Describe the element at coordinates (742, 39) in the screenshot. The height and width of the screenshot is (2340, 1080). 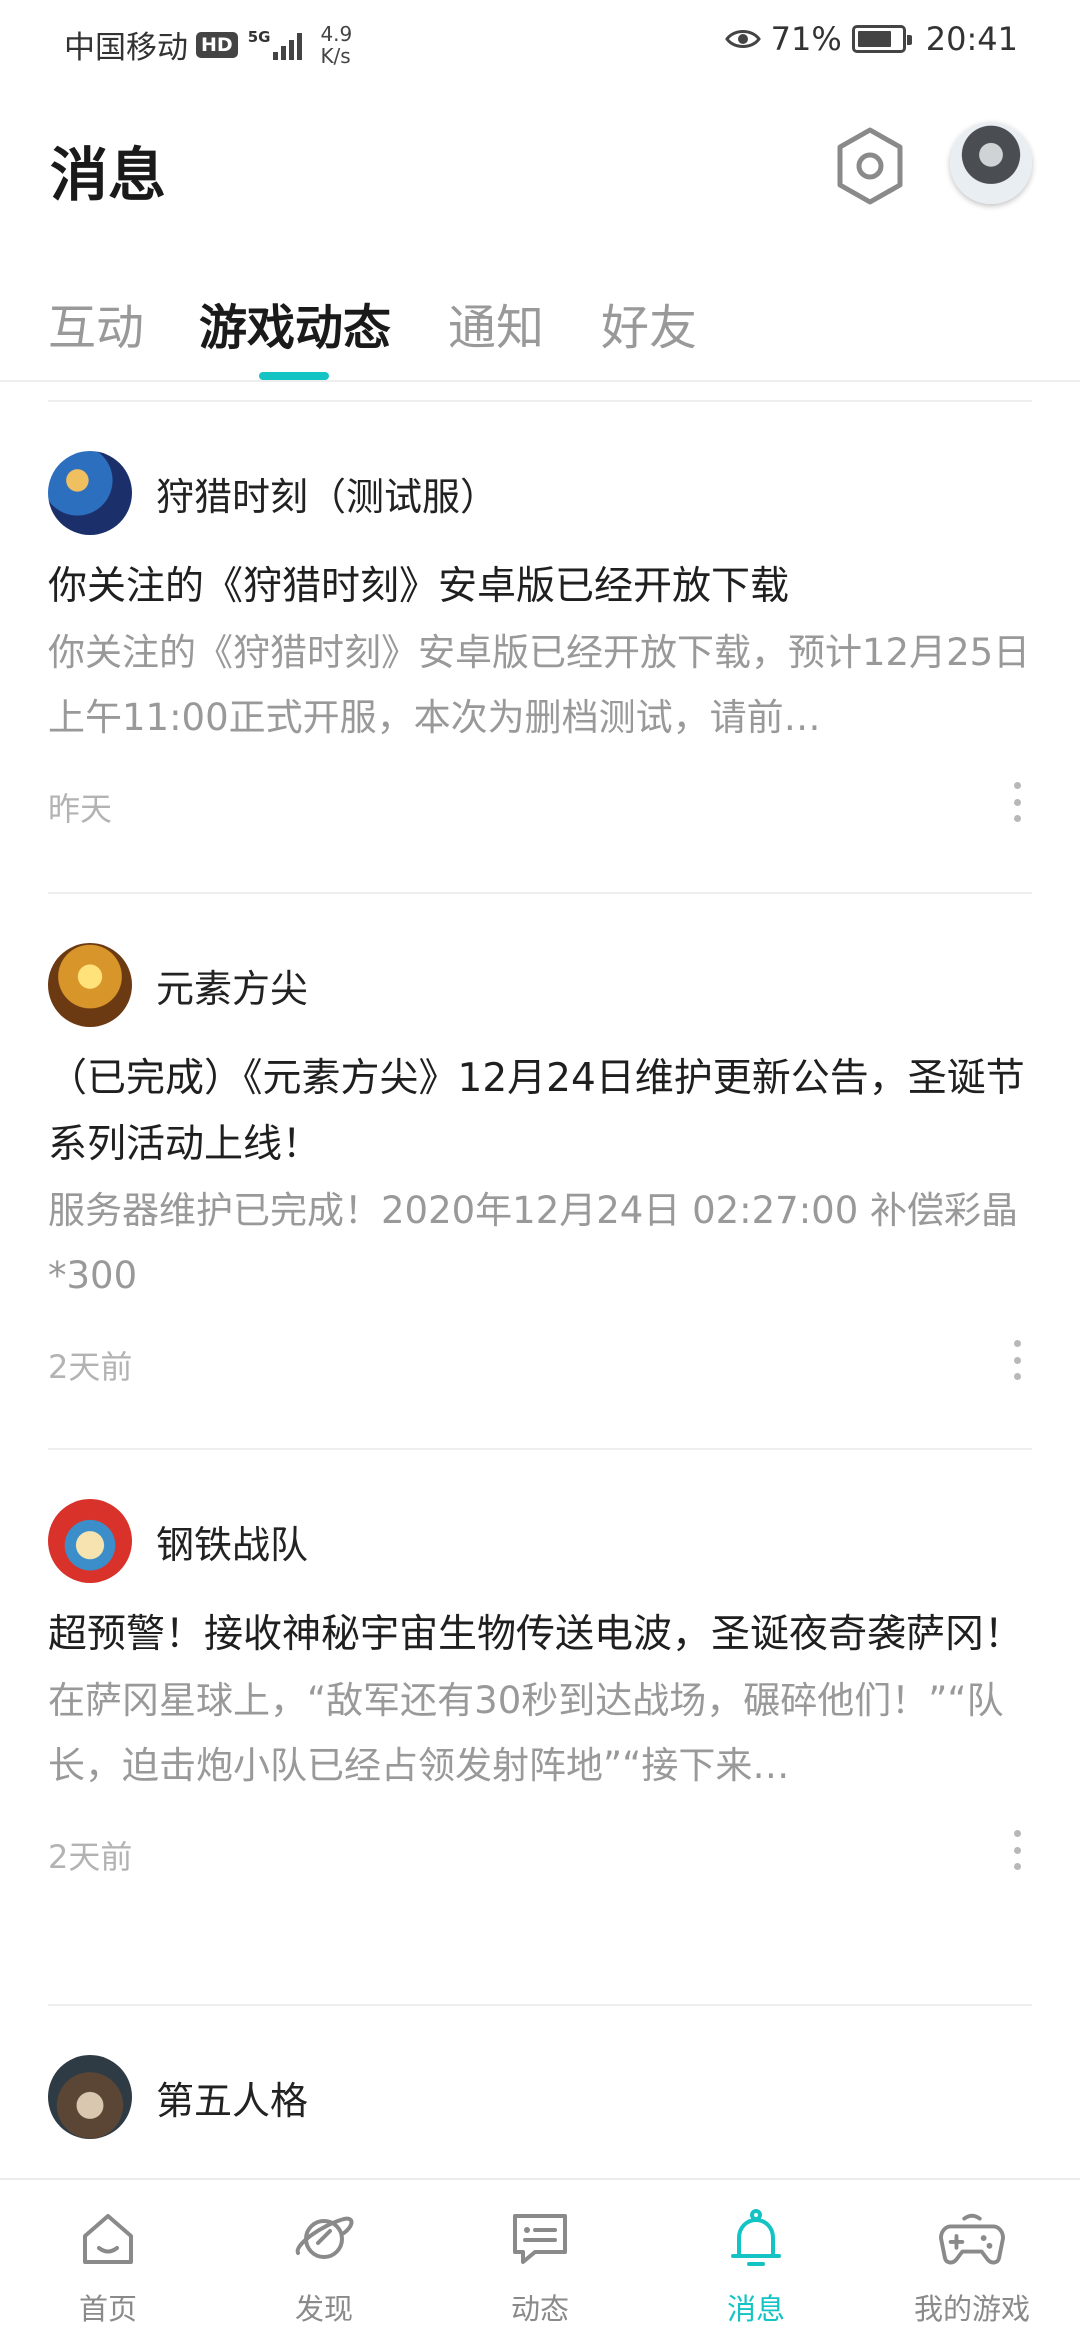
I see `eye-icon` at that location.